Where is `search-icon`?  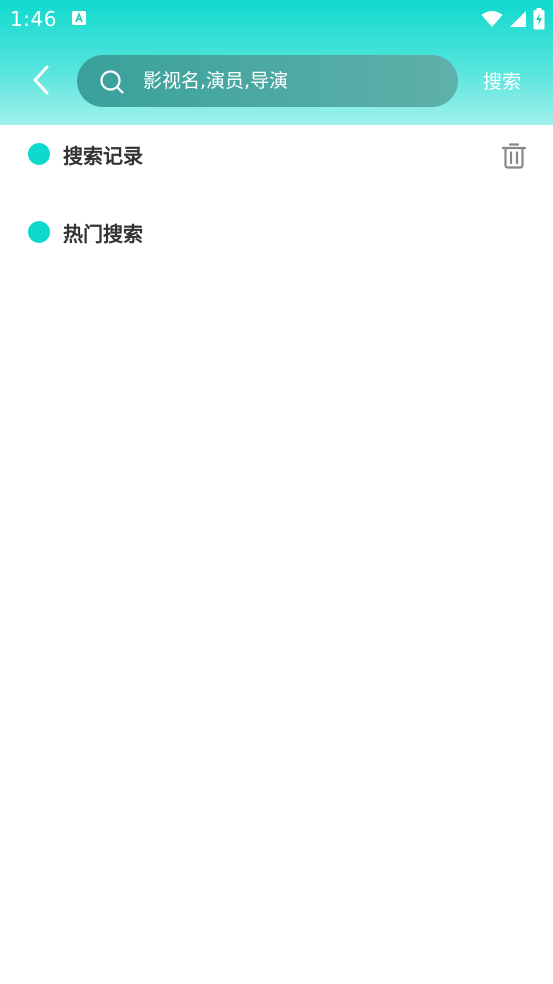 search-icon is located at coordinates (112, 82).